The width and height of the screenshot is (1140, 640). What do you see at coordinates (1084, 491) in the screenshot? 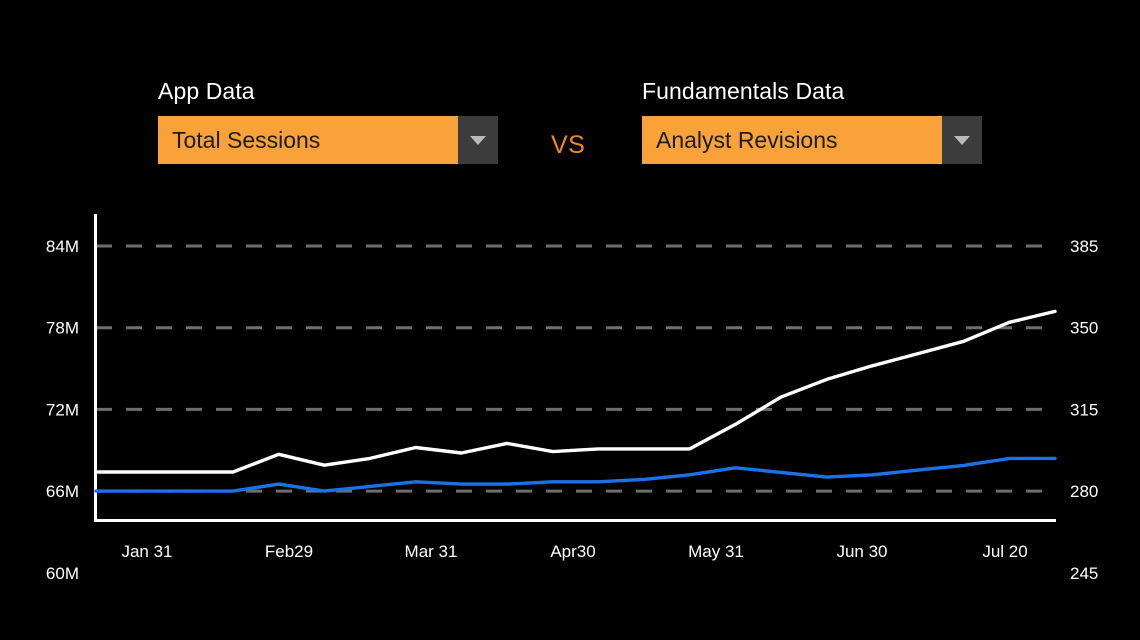
I see `right-axis-tick-label: 280` at bounding box center [1084, 491].